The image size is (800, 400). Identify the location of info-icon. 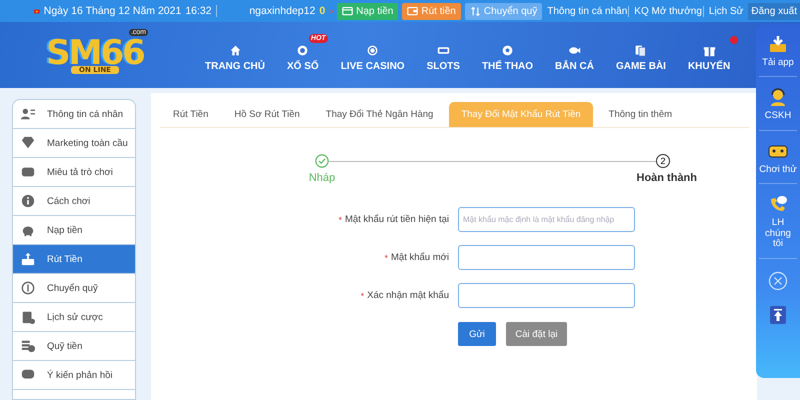
(28, 201).